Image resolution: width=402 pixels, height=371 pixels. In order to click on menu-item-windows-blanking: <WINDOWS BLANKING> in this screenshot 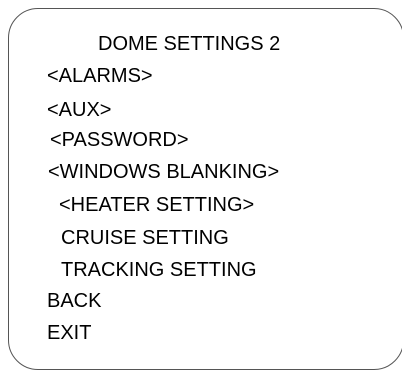, I will do `click(163, 172)`.